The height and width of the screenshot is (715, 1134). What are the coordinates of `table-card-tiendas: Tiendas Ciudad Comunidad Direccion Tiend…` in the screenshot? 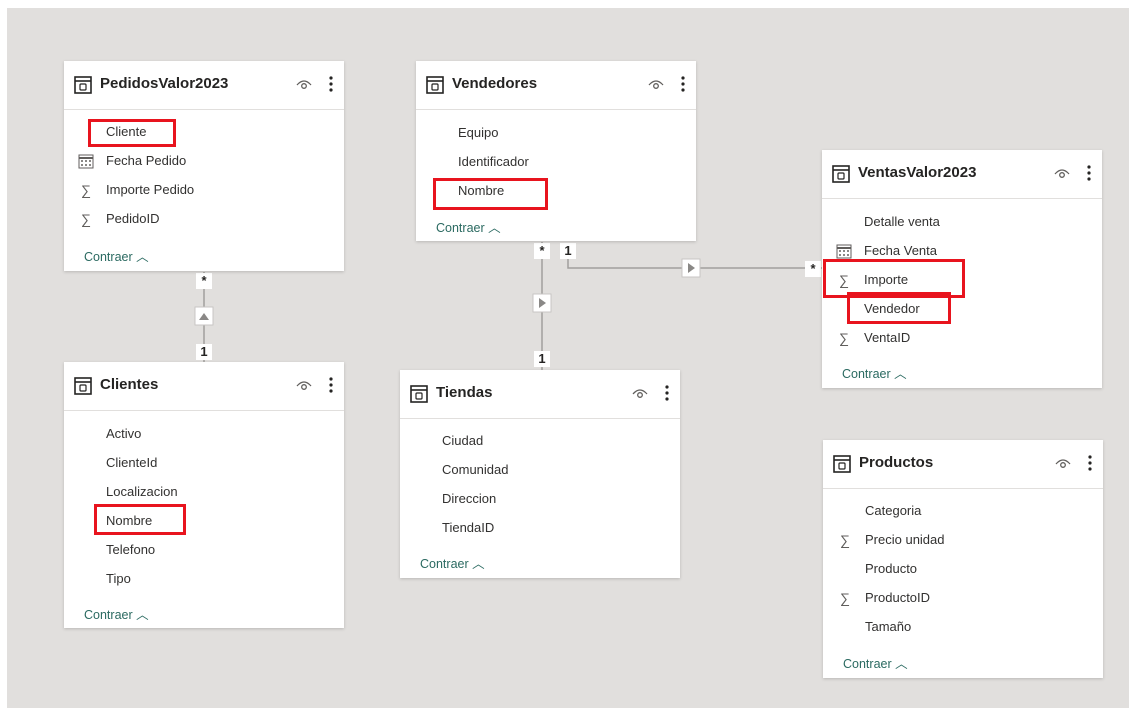 It's located at (540, 474).